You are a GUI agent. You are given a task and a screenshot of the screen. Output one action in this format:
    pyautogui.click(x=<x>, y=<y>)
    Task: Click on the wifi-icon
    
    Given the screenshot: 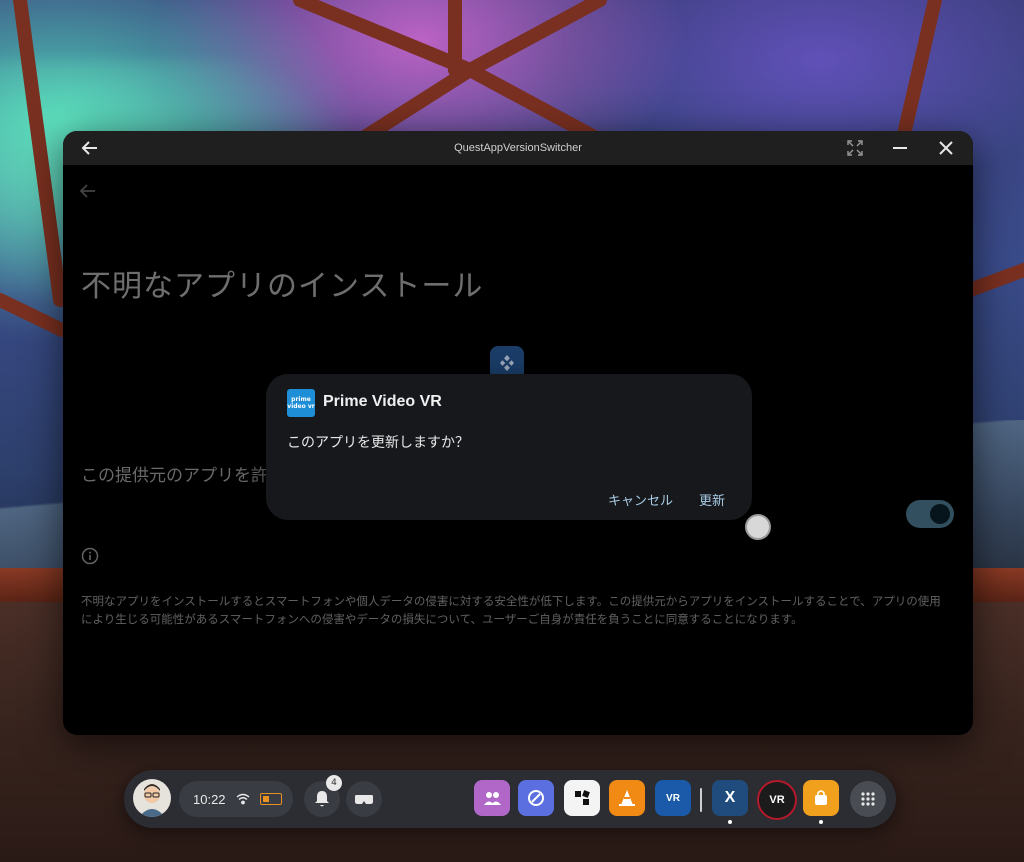 What is the action you would take?
    pyautogui.click(x=243, y=799)
    